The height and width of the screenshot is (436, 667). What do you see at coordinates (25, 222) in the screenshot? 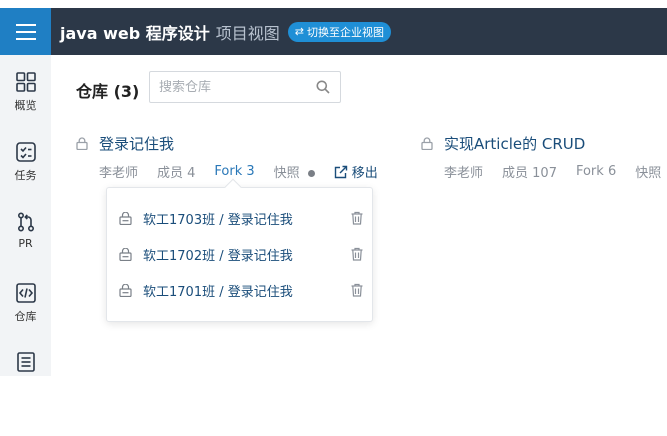
I see `pull-request-icon` at bounding box center [25, 222].